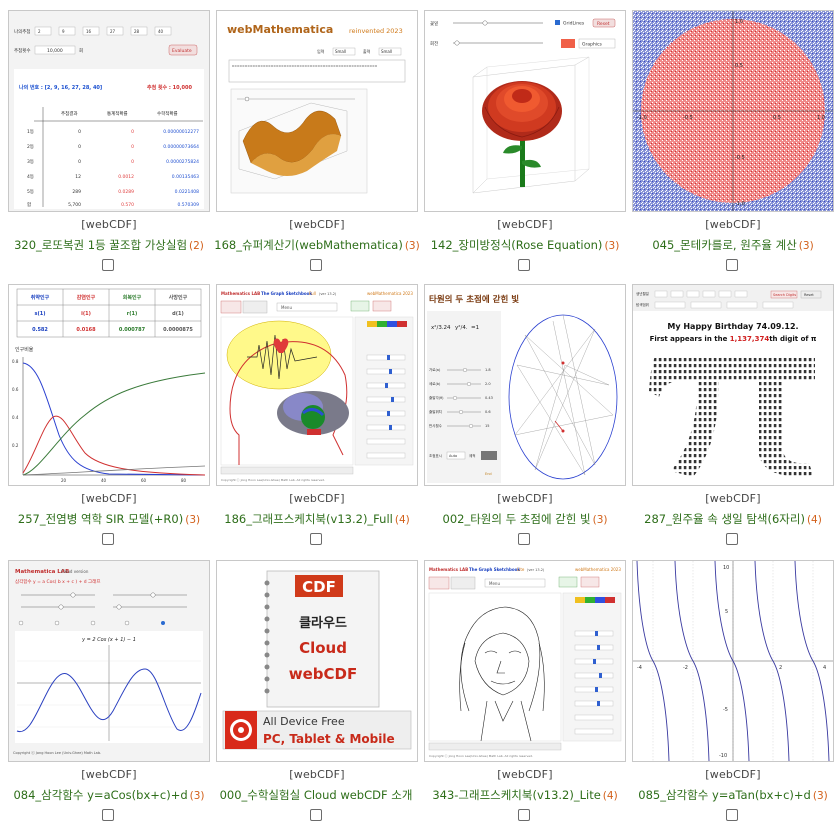  I want to click on card-title: 257_전염병 역학 SIR 모델(+R0) (3), so click(109, 519).